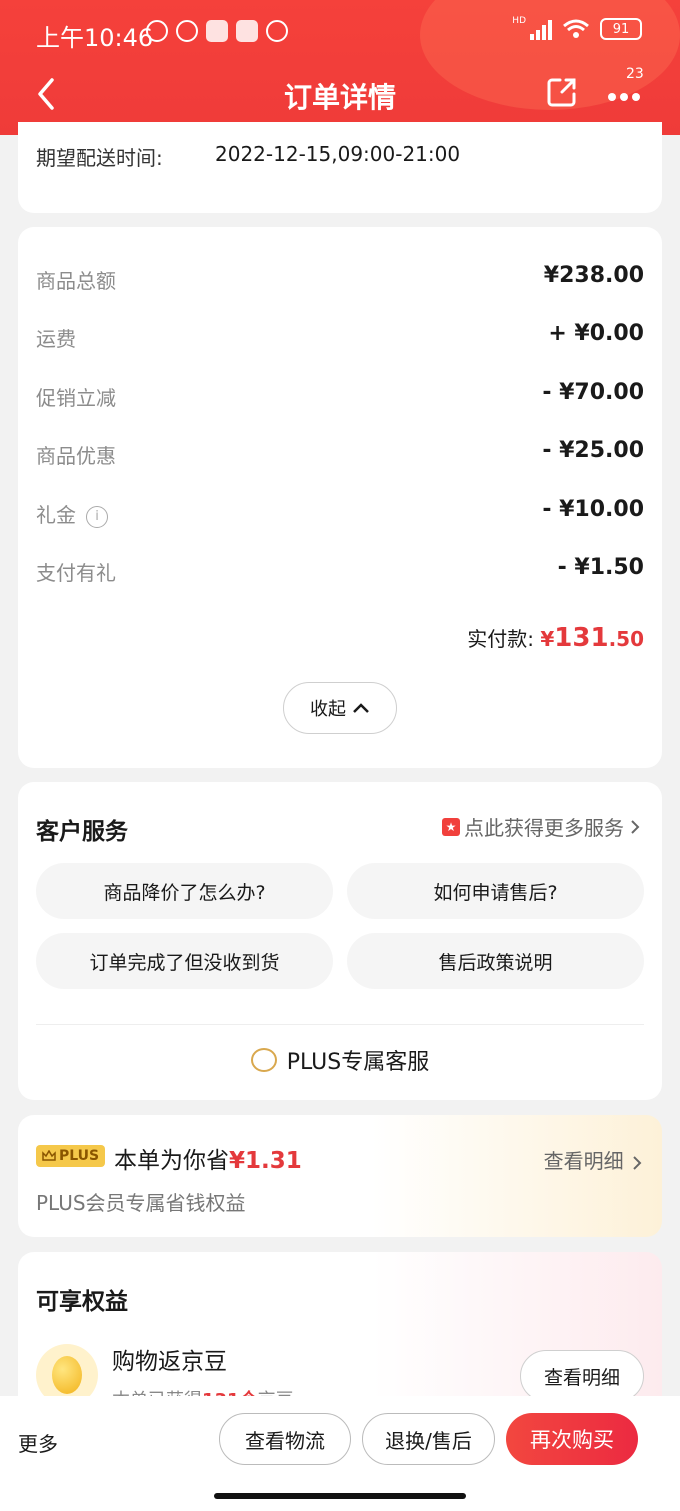 This screenshot has height=1511, width=680. Describe the element at coordinates (340, 1176) in the screenshot. I see `plus-savings-card: PLUS 本单为你省¥1.31 查看明细 PLUS会员专属省钱权益` at that location.